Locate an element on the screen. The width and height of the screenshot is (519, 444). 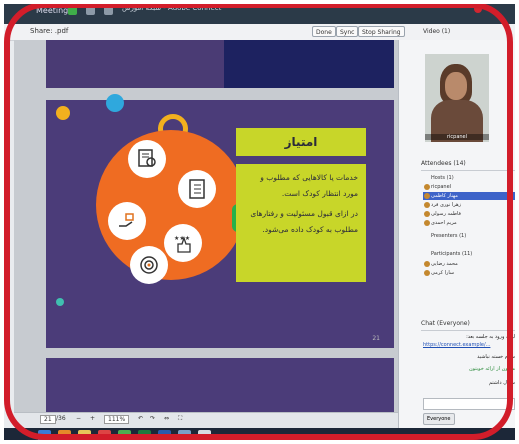
chat-header: Chat (Everyone) is located at coordinates (469, 325).